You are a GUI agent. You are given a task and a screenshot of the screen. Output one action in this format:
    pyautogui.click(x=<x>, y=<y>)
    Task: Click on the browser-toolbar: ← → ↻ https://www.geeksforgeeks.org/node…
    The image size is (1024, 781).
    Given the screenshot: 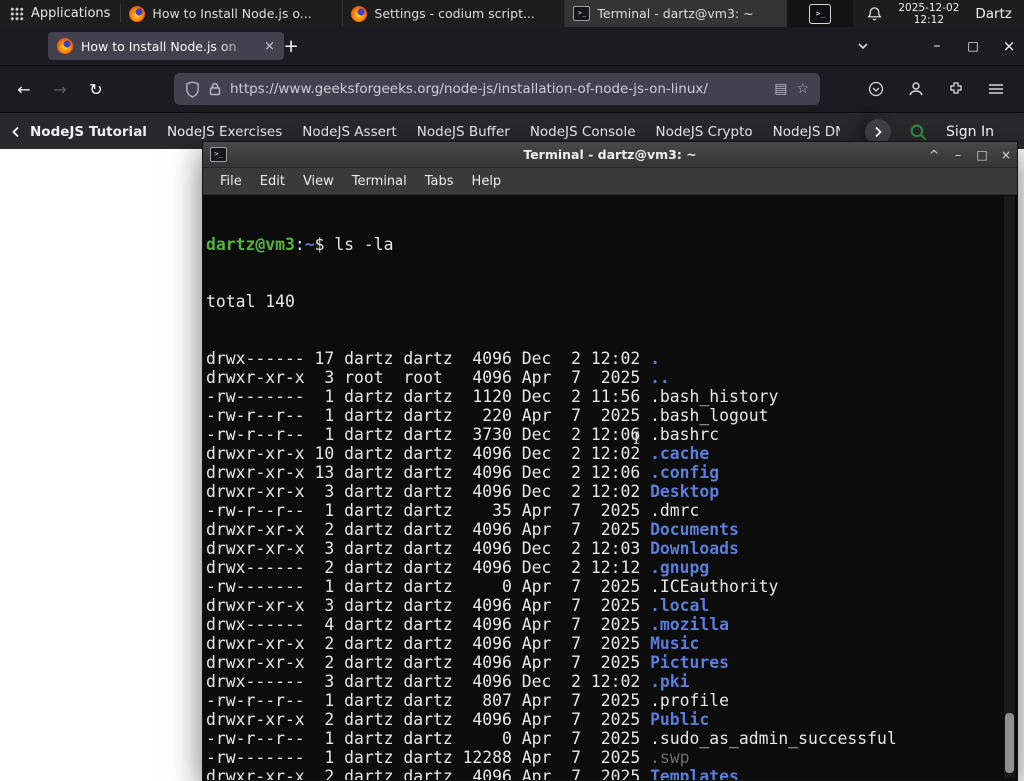 What is the action you would take?
    pyautogui.click(x=512, y=89)
    